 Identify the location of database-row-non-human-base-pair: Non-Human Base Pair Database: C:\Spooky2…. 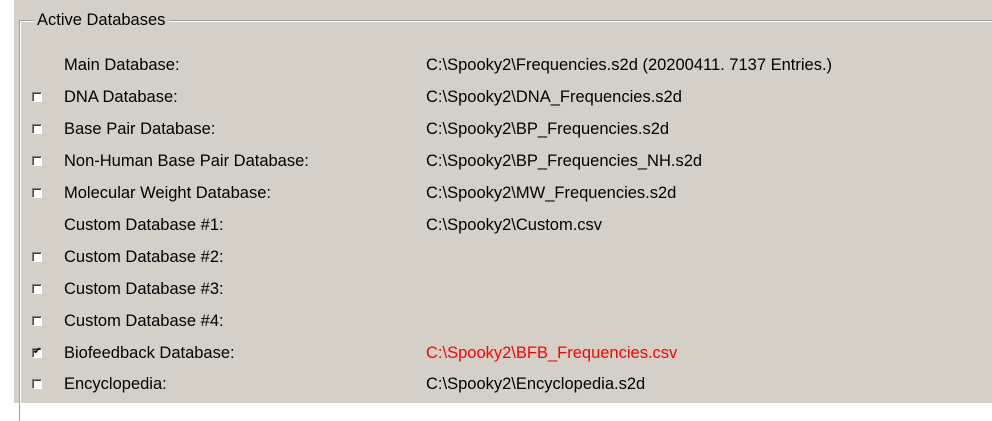
(503, 162).